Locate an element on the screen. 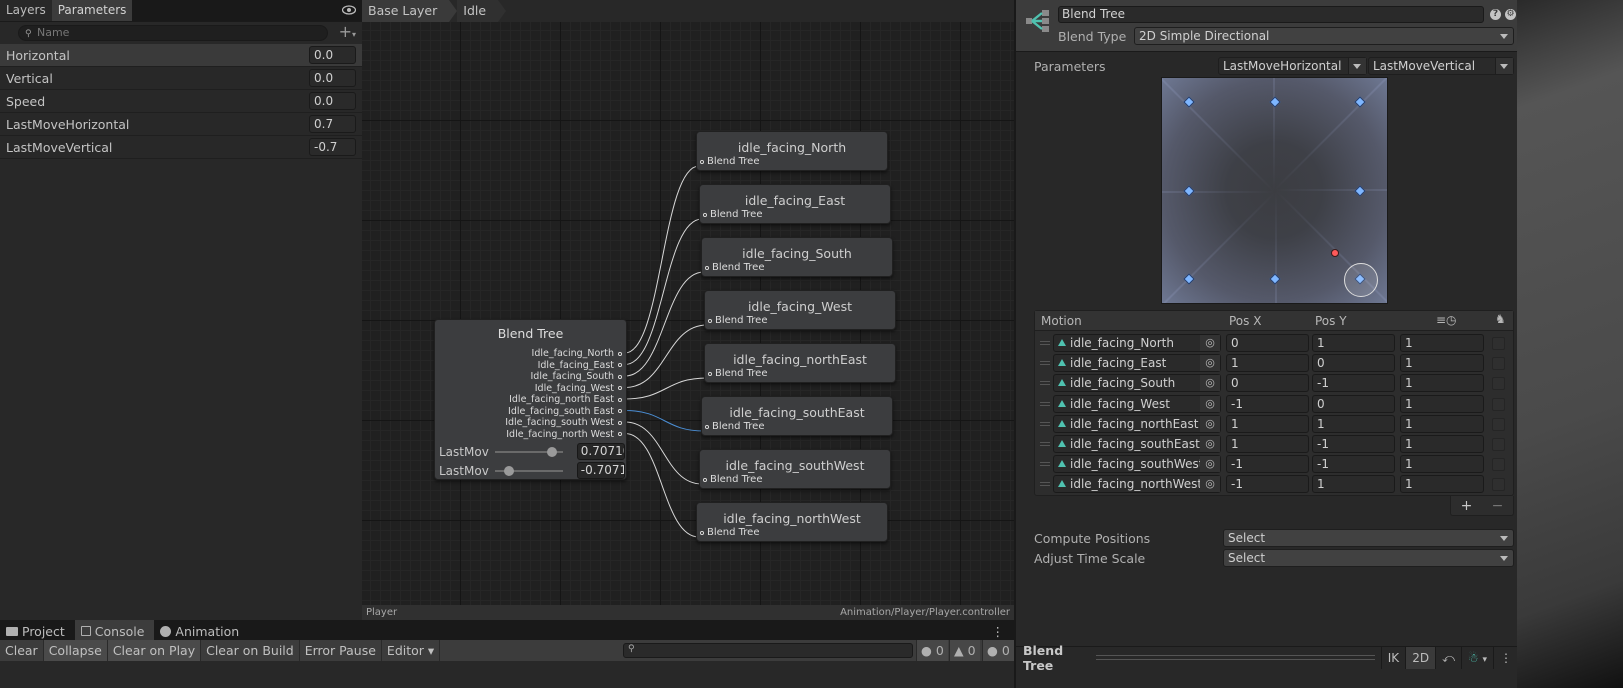 This screenshot has width=1623, height=688. blend-output-port: Idle_facing_south East is located at coordinates (563, 412).